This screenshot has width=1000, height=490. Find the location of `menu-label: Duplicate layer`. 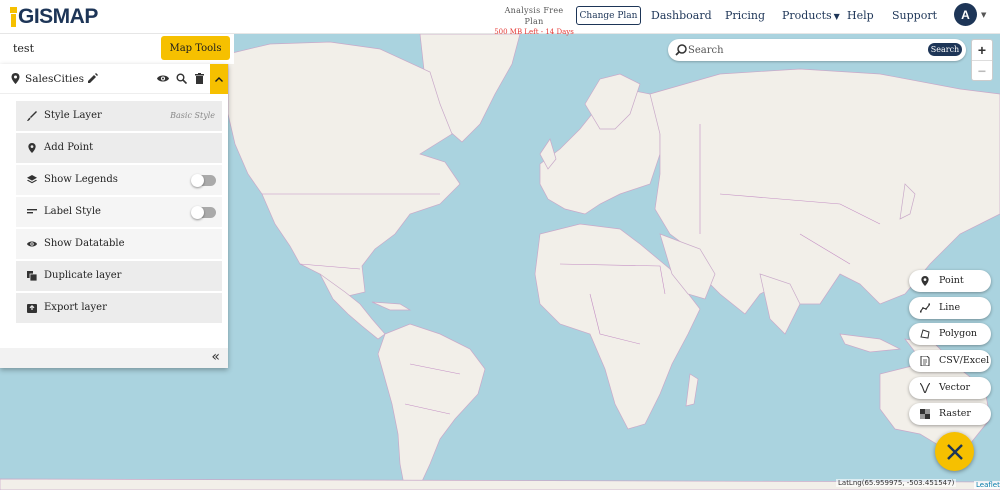

menu-label: Duplicate layer is located at coordinates (83, 275).